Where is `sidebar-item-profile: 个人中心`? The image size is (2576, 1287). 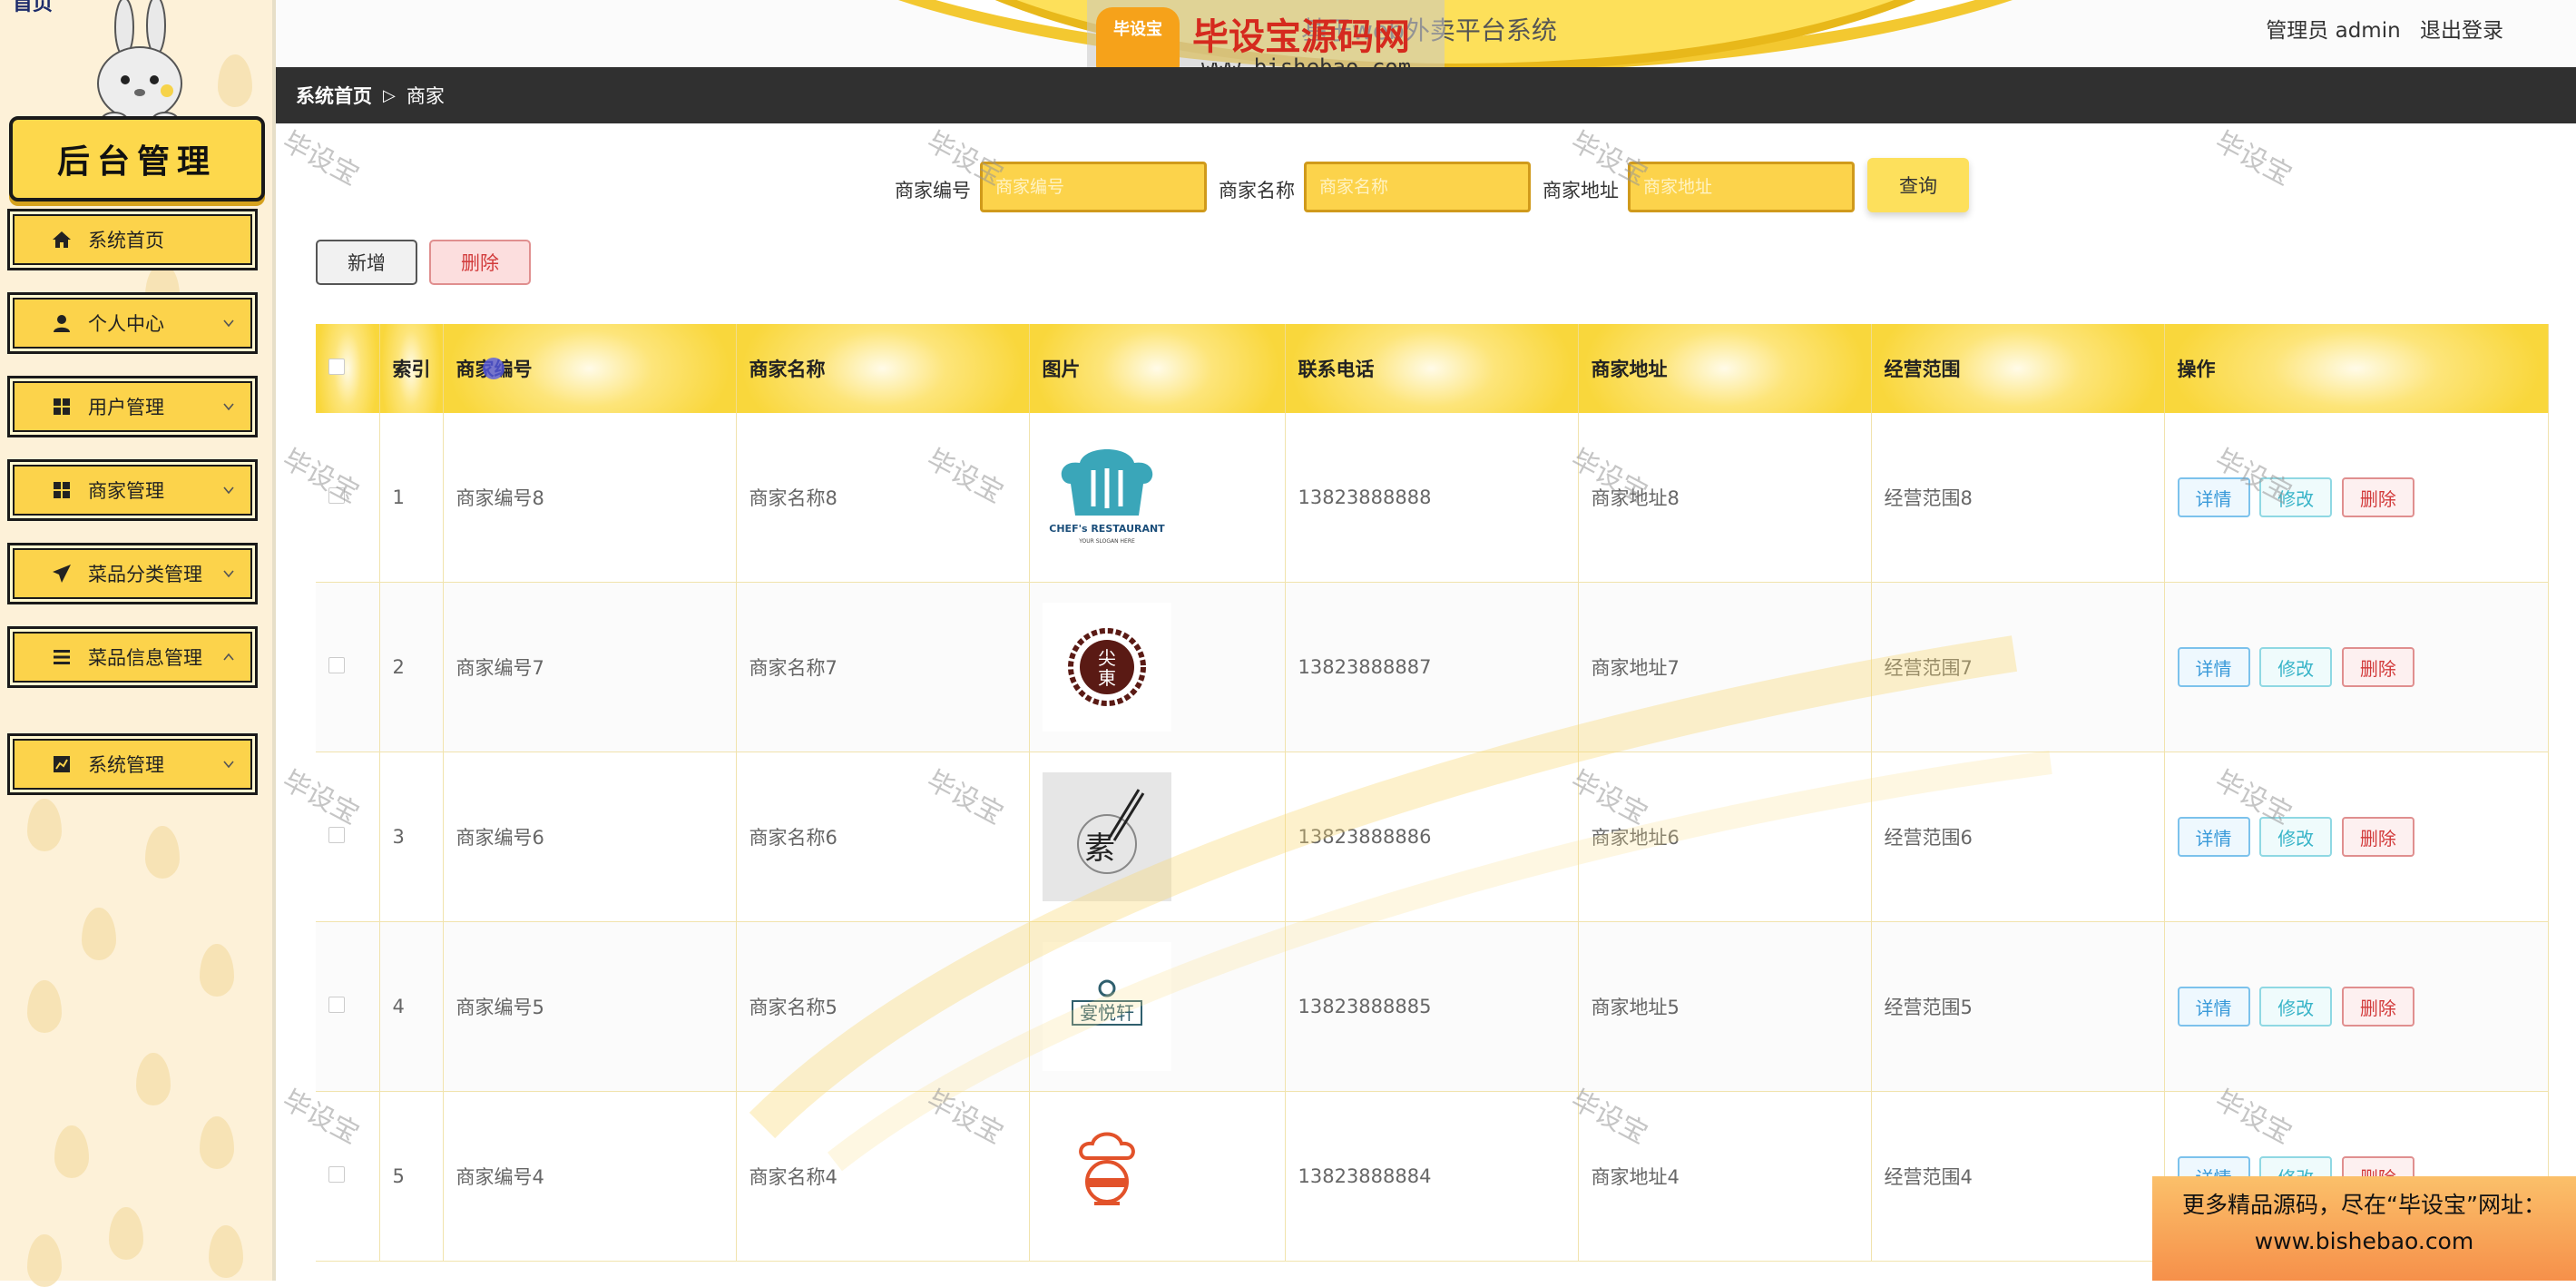
sidebar-item-profile: 个人中心 is located at coordinates (132, 323).